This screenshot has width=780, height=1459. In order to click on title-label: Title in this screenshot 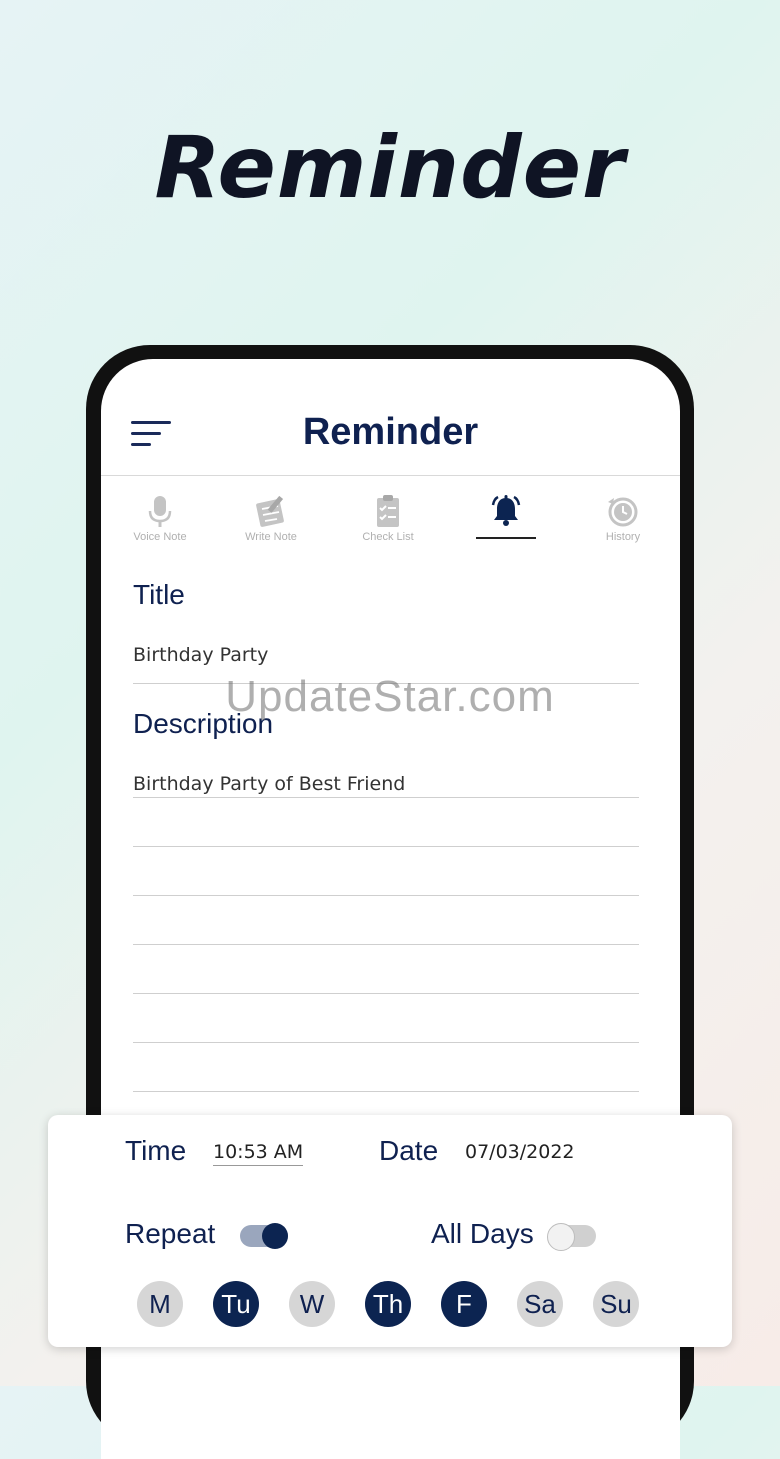, I will do `click(159, 594)`.